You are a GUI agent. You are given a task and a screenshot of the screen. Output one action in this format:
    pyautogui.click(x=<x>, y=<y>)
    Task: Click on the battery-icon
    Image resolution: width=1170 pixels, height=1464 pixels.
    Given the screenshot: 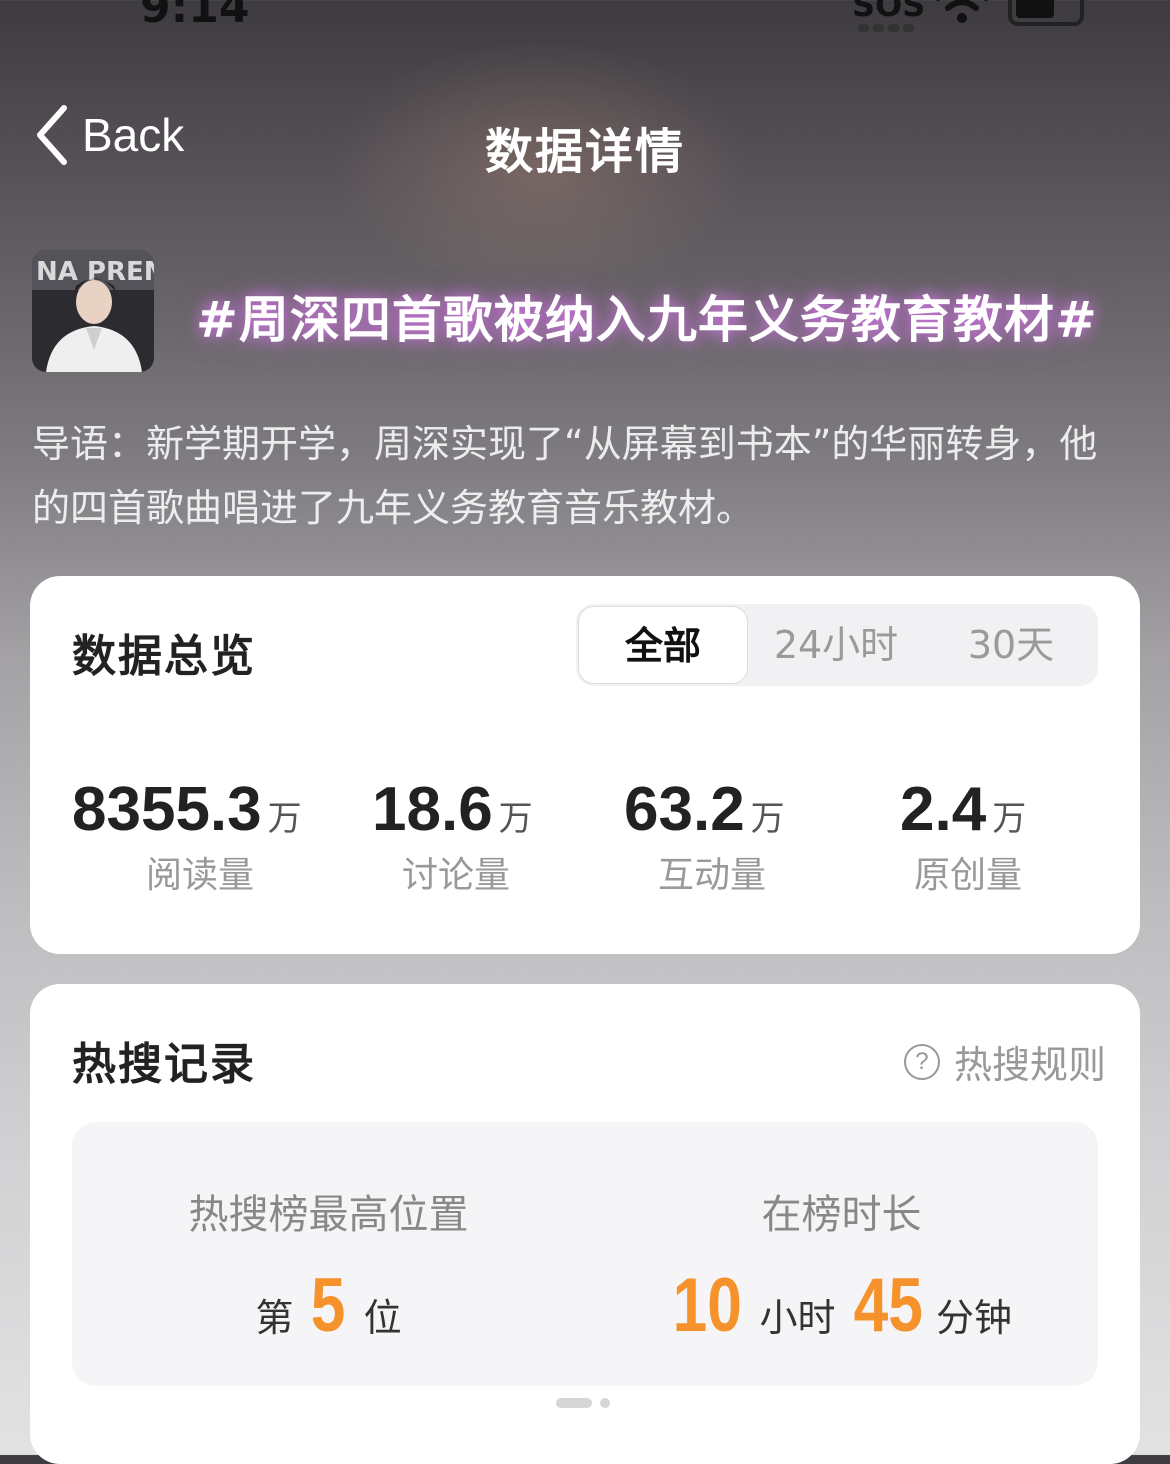 What is the action you would take?
    pyautogui.click(x=1046, y=13)
    